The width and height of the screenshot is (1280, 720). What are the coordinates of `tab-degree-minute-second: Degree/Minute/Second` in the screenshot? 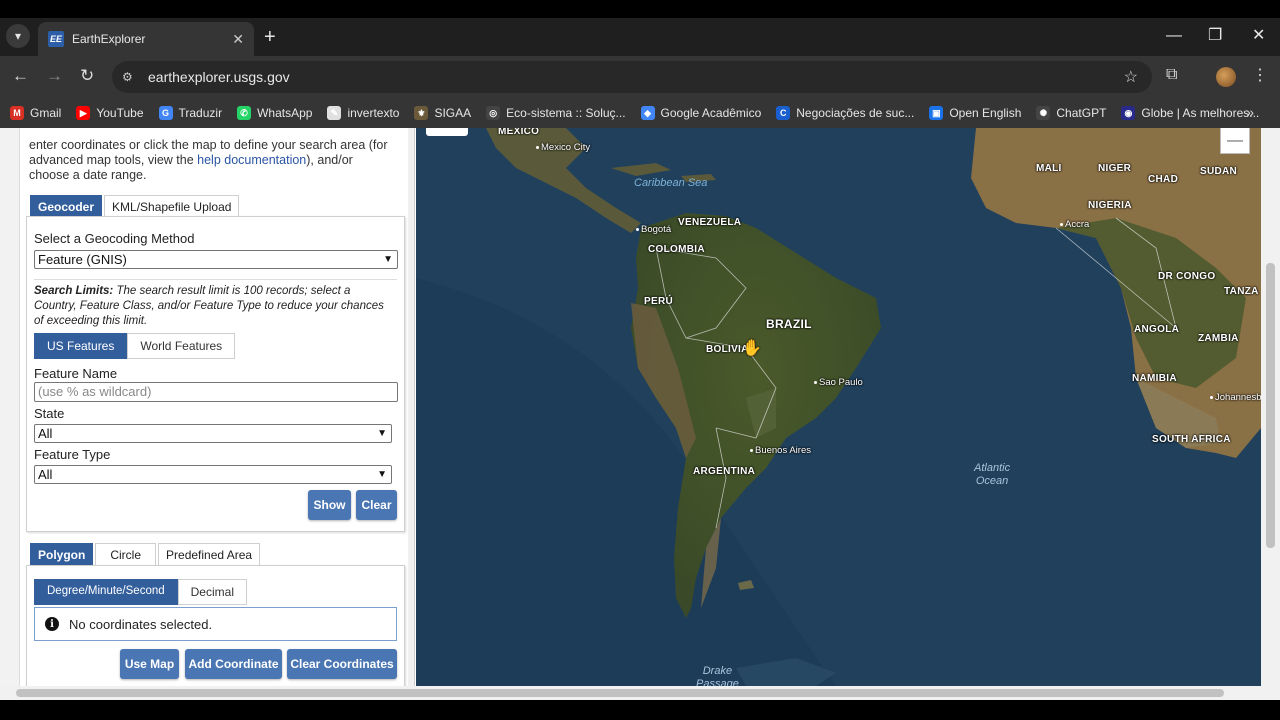 It's located at (106, 592).